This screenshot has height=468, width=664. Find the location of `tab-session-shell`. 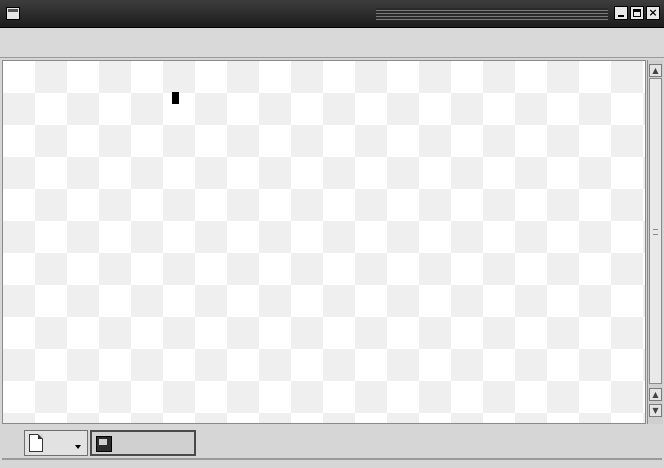

tab-session-shell is located at coordinates (143, 443).